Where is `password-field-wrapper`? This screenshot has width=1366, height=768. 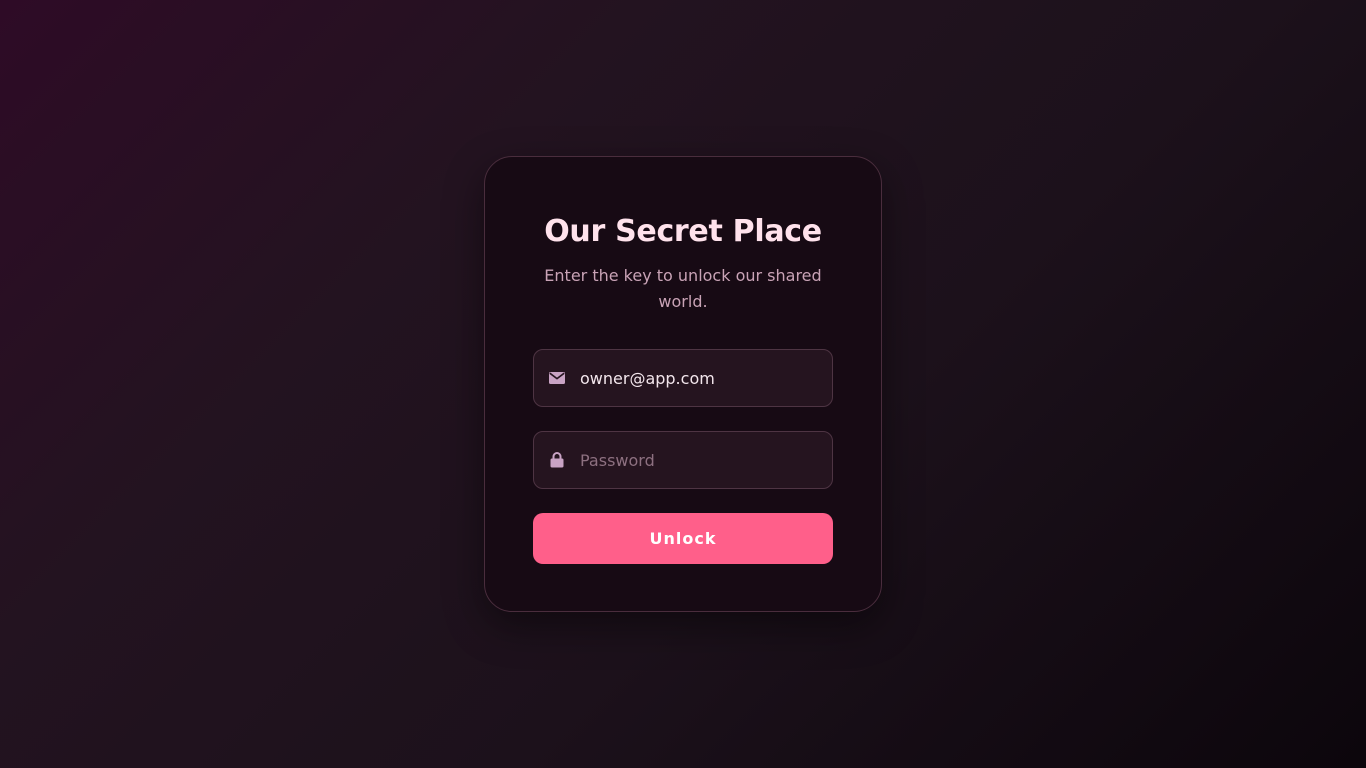
password-field-wrapper is located at coordinates (683, 460).